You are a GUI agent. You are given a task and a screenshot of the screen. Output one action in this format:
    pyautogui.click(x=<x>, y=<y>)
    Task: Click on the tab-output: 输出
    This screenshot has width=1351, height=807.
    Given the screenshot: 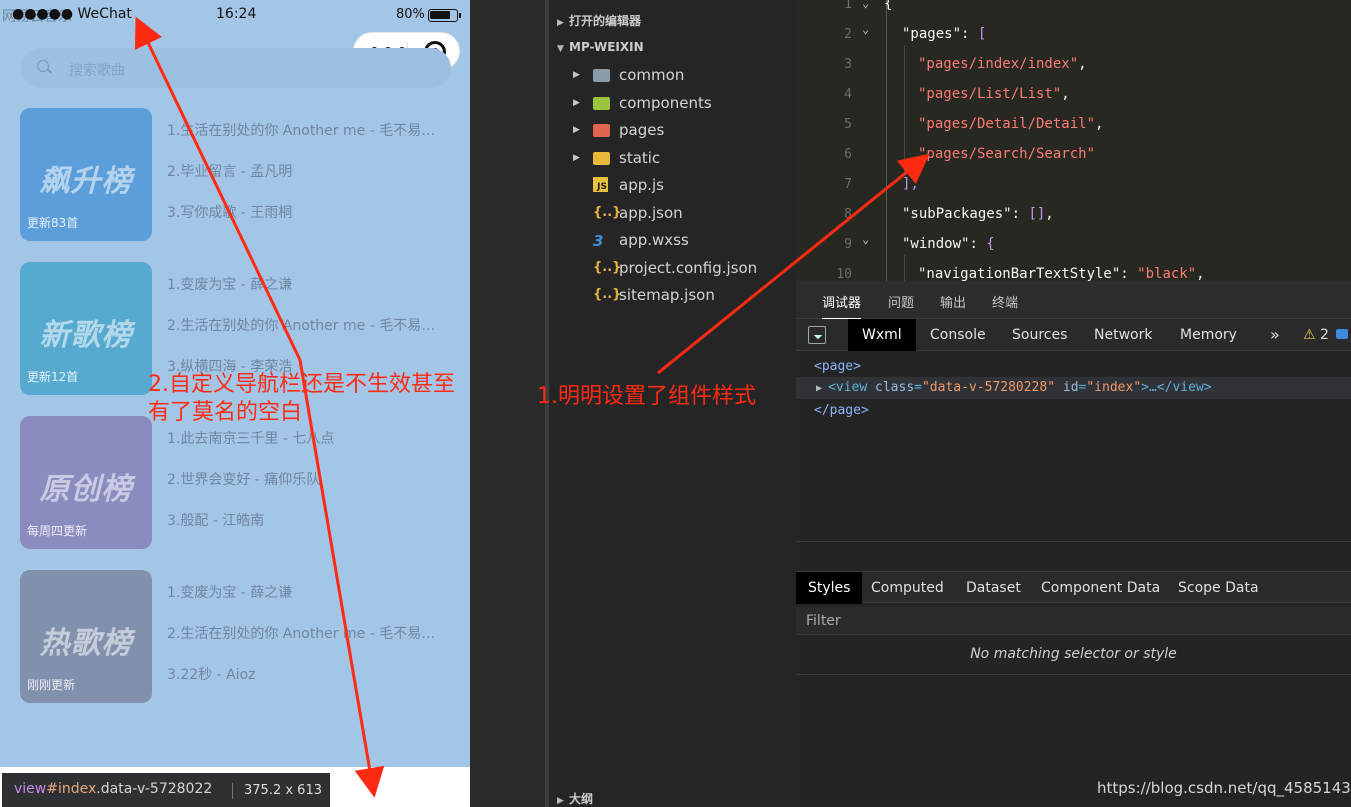 What is the action you would take?
    pyautogui.click(x=953, y=301)
    